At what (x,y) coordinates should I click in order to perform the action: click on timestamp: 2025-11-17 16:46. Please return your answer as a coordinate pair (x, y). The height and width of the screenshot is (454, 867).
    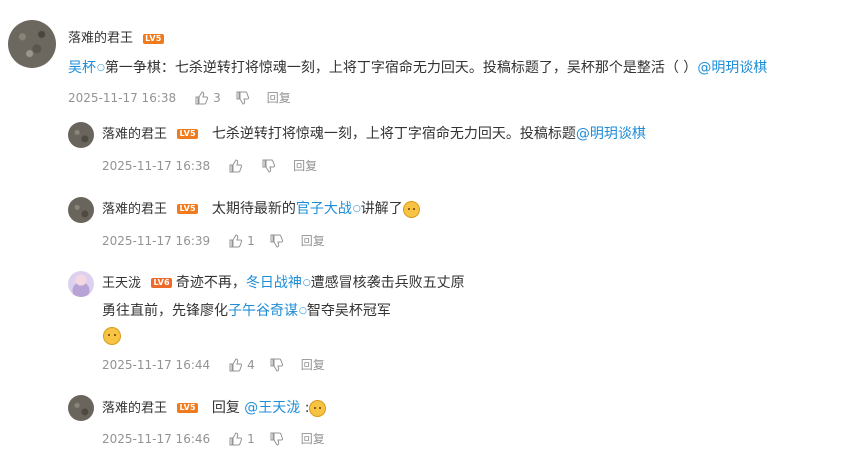
    Looking at the image, I should click on (156, 438).